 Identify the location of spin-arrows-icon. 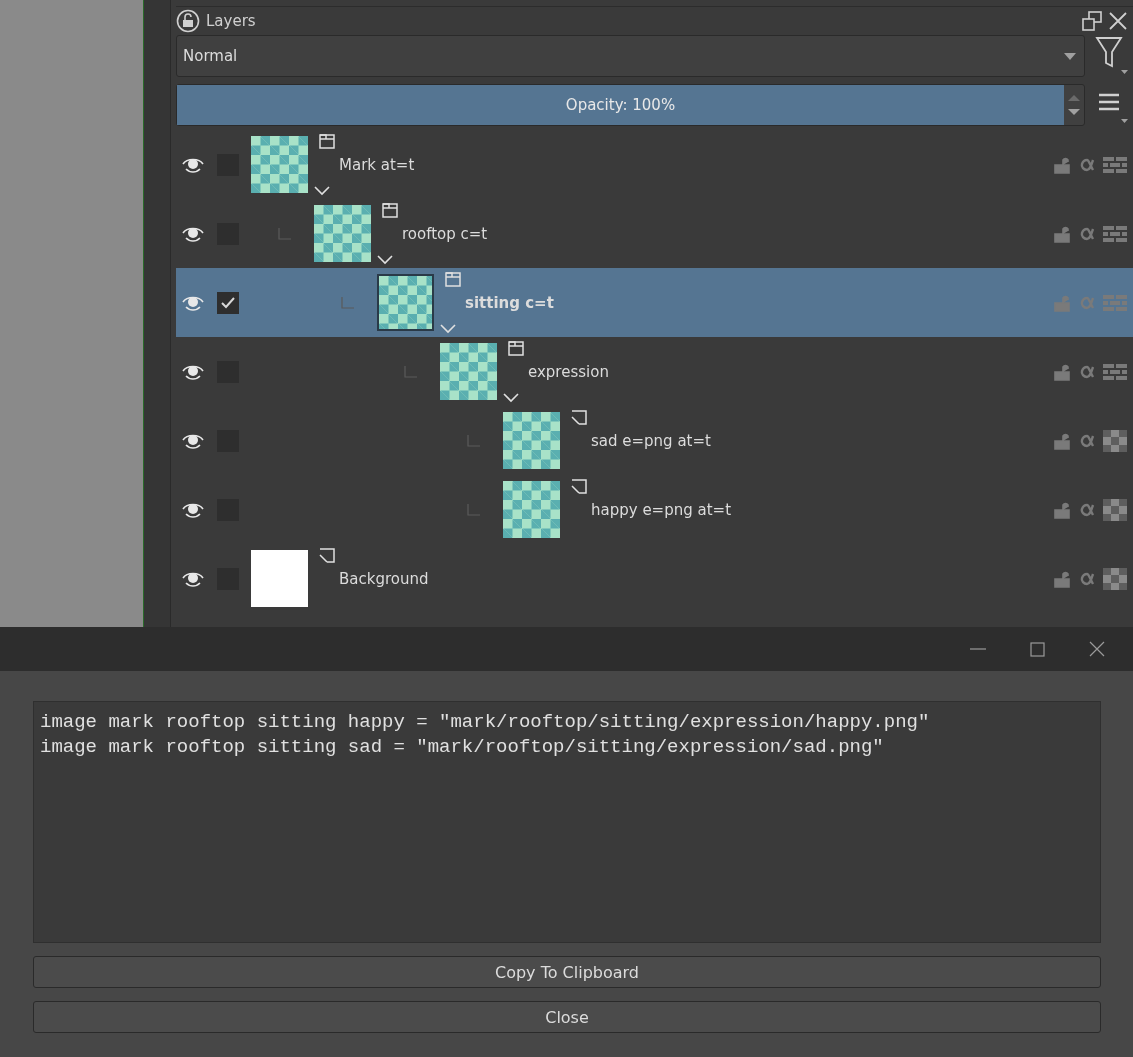
(1074, 105).